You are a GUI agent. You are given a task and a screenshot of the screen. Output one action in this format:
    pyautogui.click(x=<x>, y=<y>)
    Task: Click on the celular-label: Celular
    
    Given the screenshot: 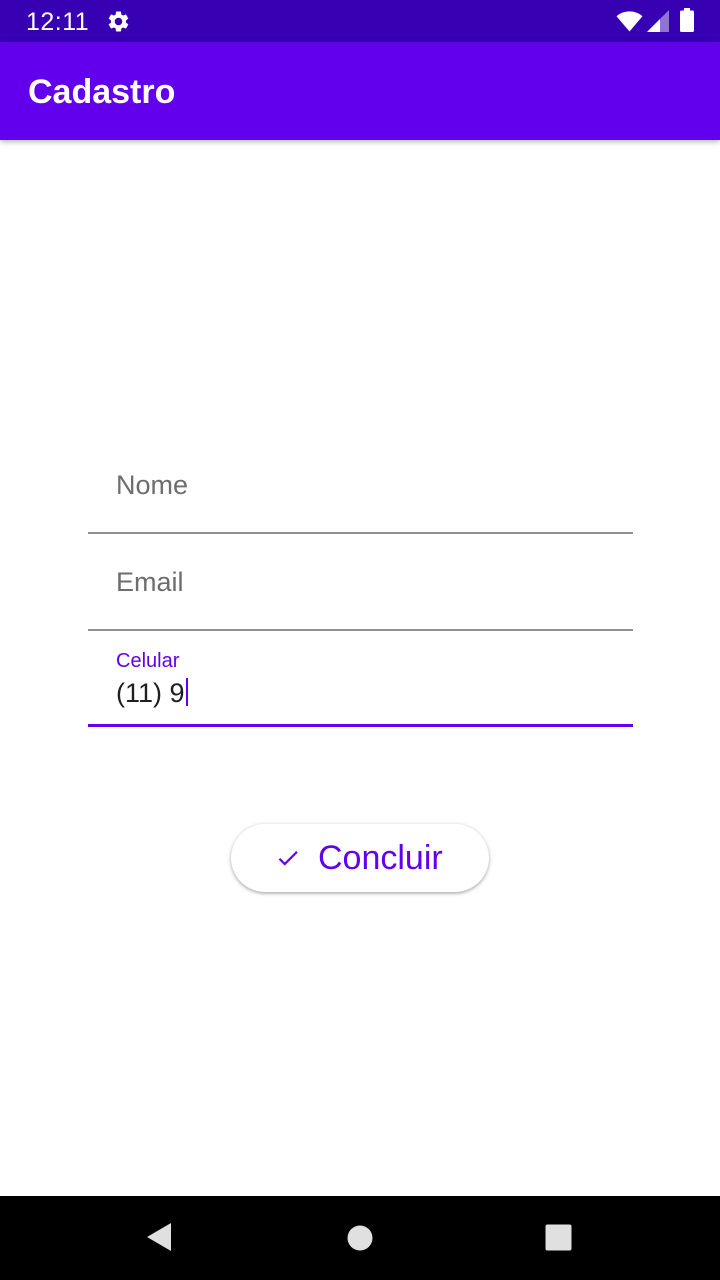 What is the action you would take?
    pyautogui.click(x=148, y=661)
    